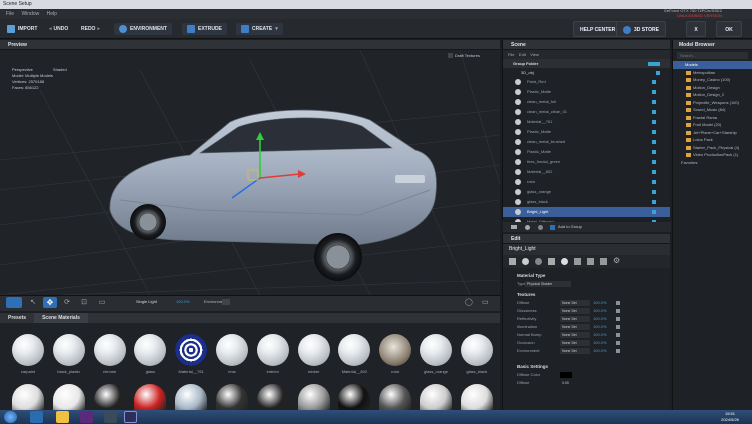 The image size is (752, 424). I want to click on taskbar-folder-icon, so click(62, 417).